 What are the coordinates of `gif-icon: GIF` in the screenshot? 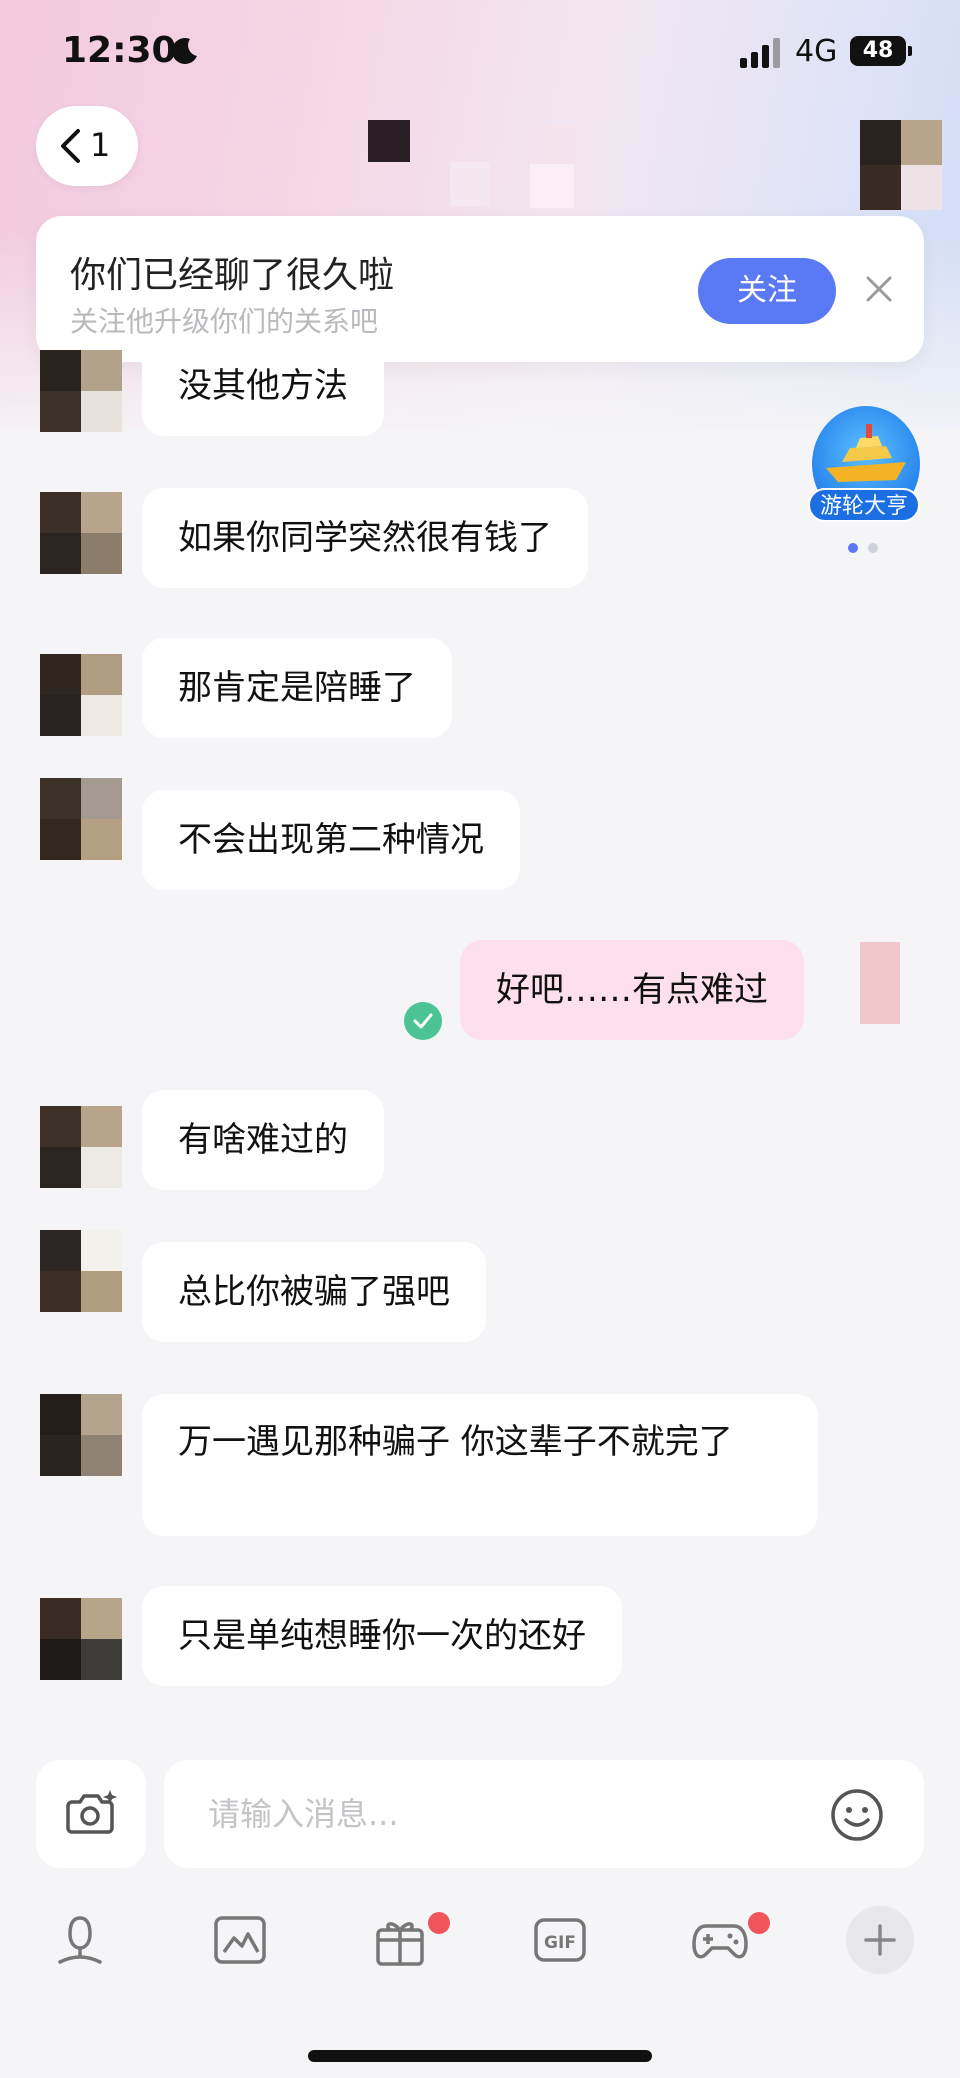 It's located at (560, 1940).